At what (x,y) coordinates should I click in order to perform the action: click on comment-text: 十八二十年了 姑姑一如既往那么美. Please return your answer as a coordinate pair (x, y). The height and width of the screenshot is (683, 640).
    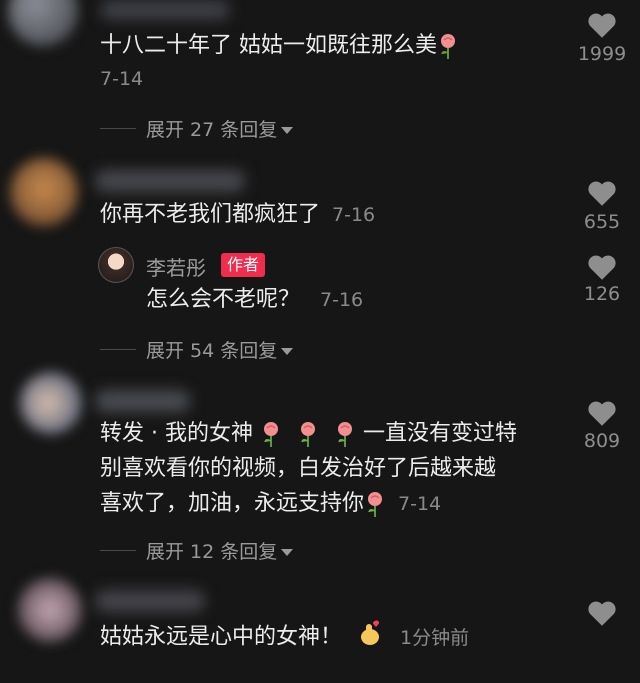
    Looking at the image, I should click on (279, 45).